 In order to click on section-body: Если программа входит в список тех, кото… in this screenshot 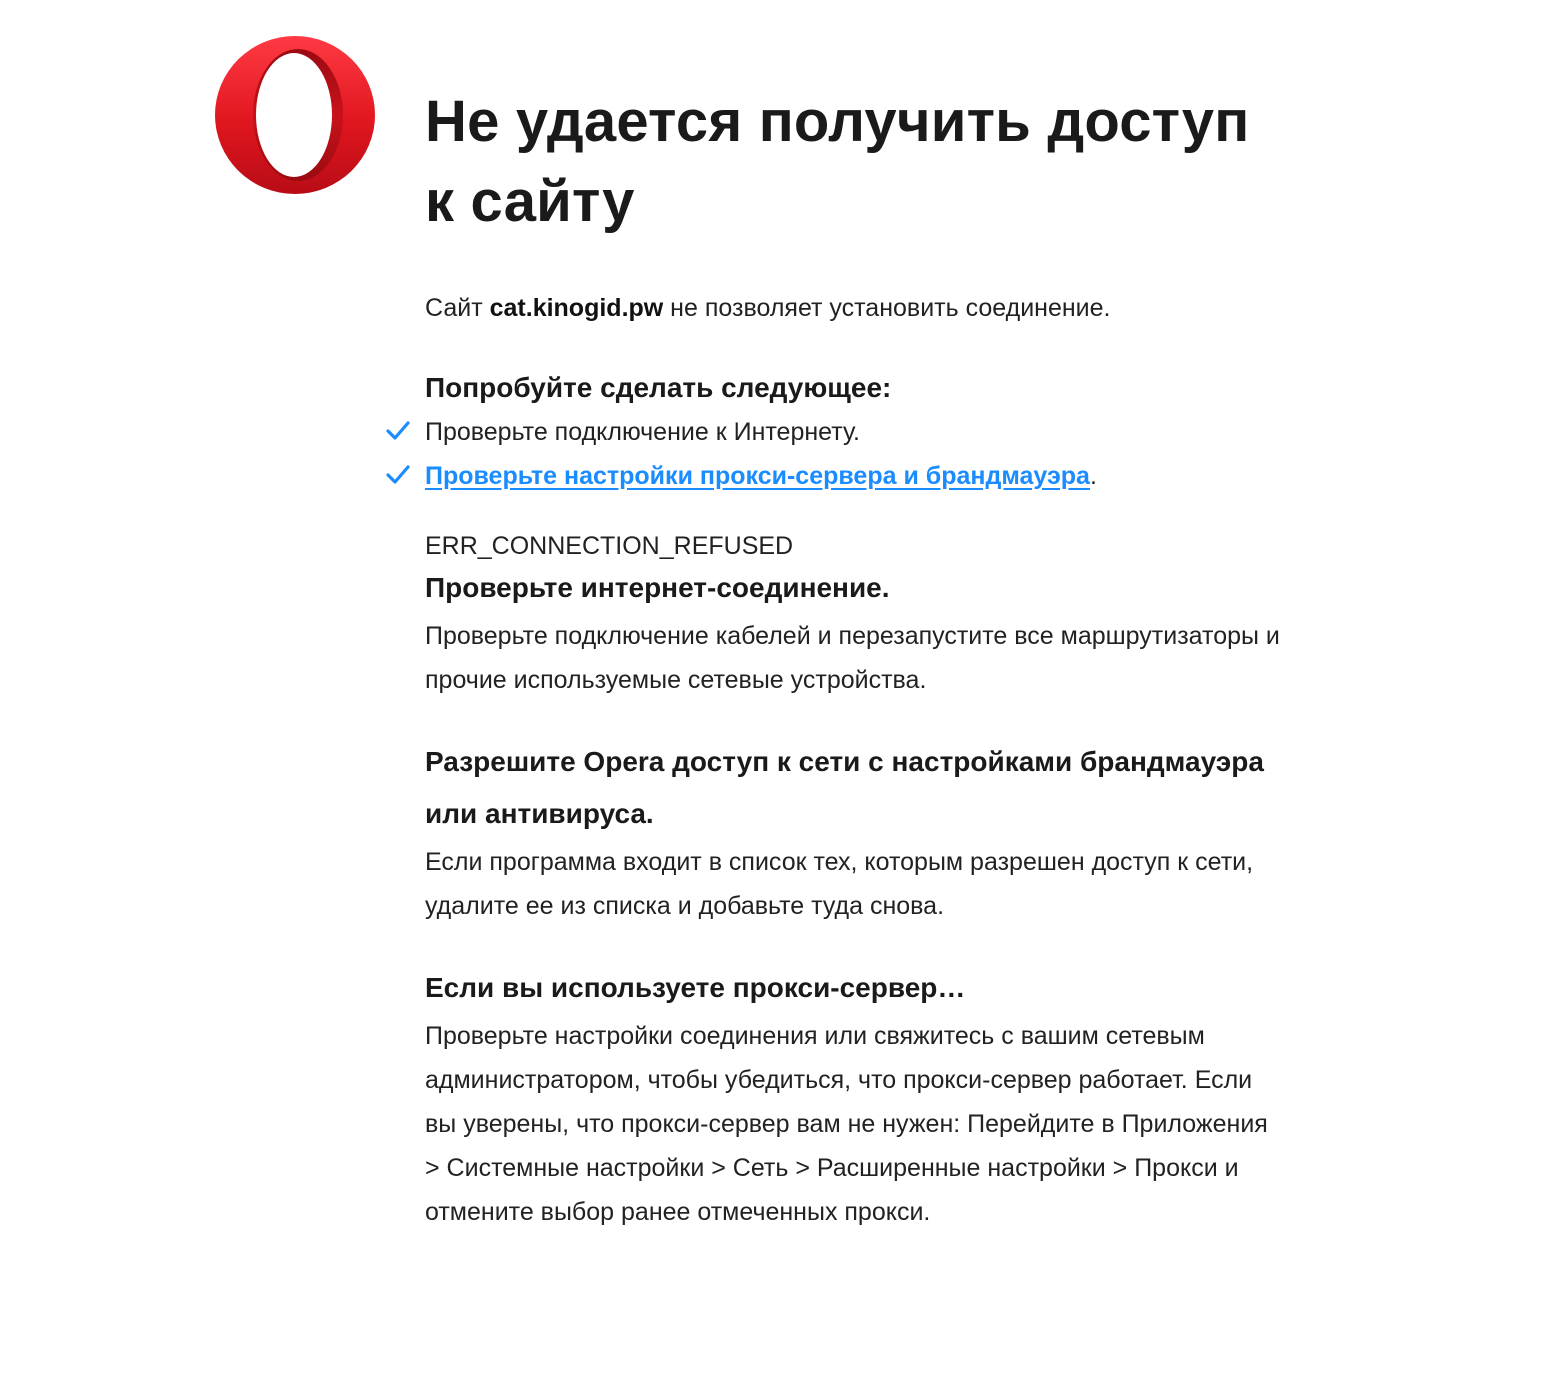, I will do `click(839, 884)`.